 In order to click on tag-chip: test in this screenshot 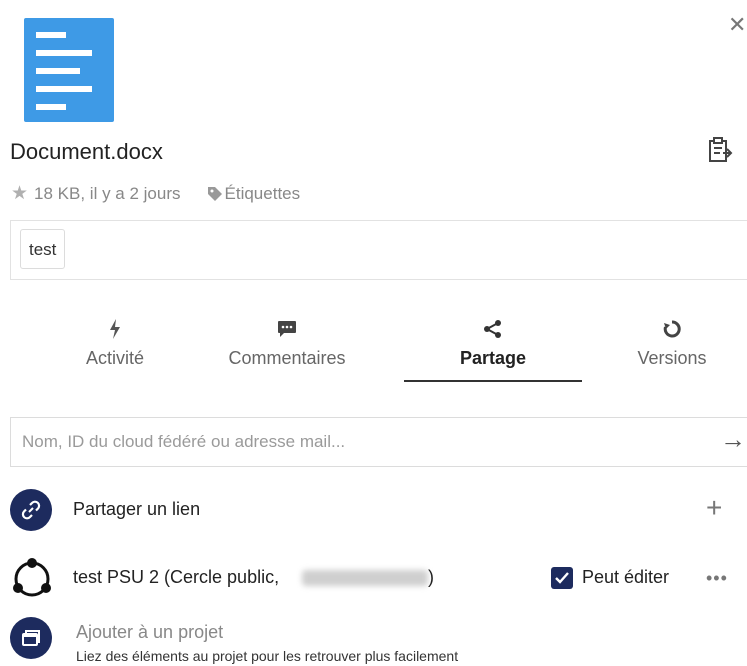, I will do `click(43, 249)`.